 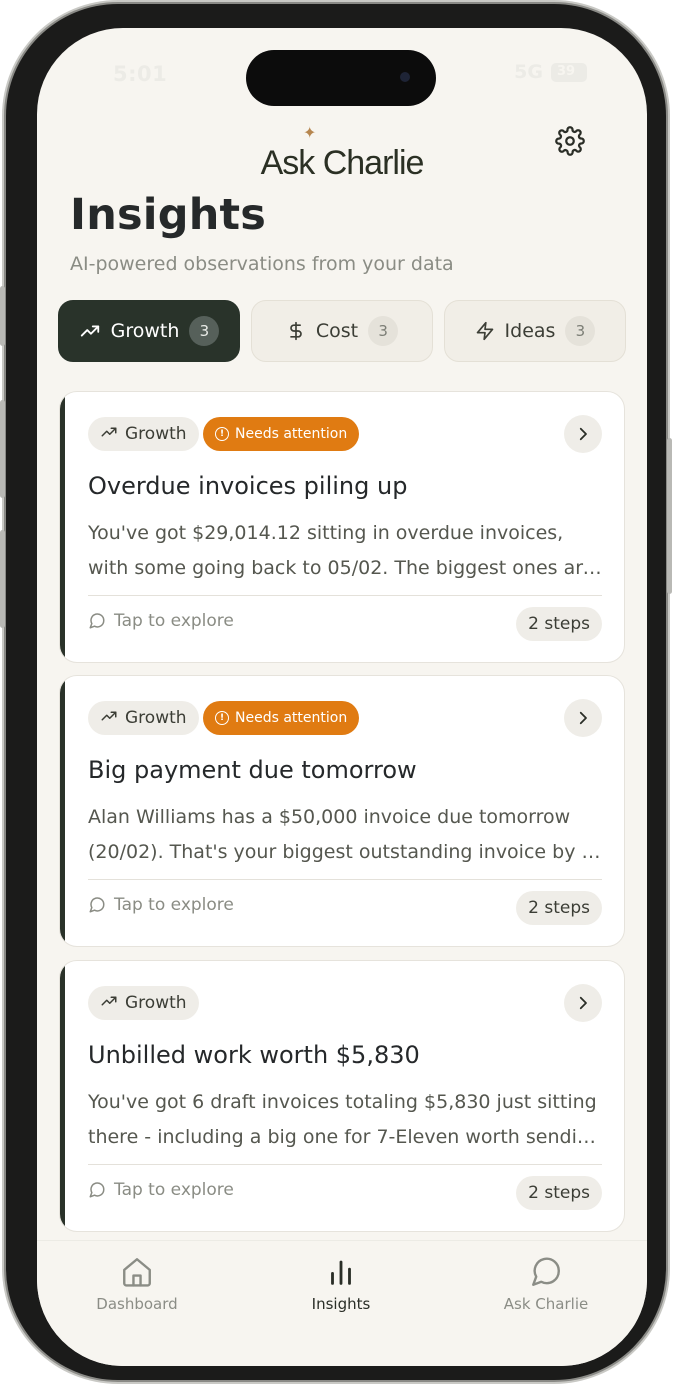 What do you see at coordinates (485, 331) in the screenshot?
I see `lightning-icon` at bounding box center [485, 331].